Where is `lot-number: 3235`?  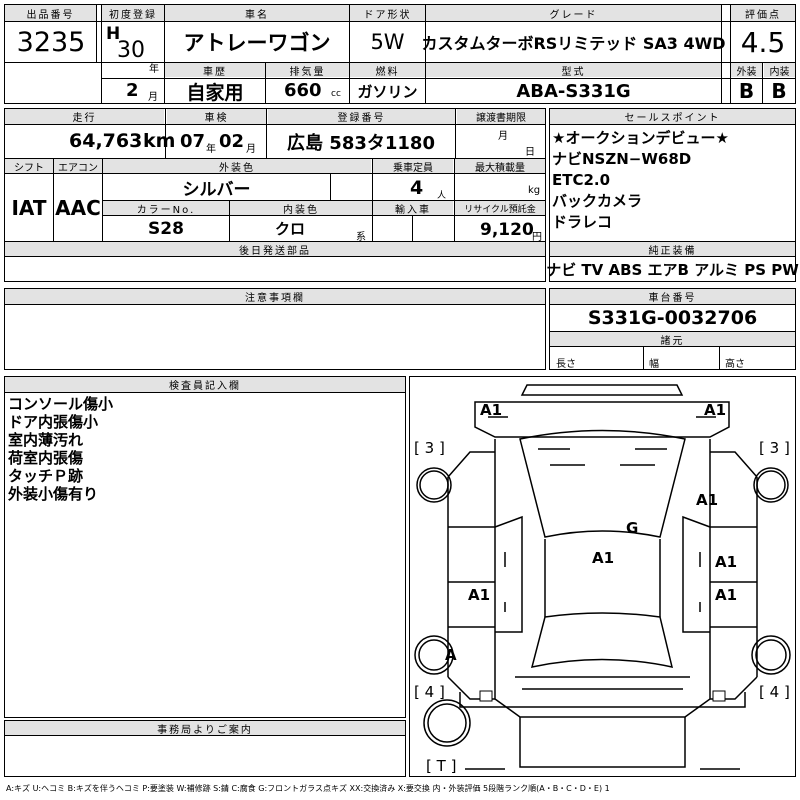 lot-number: 3235 is located at coordinates (51, 42).